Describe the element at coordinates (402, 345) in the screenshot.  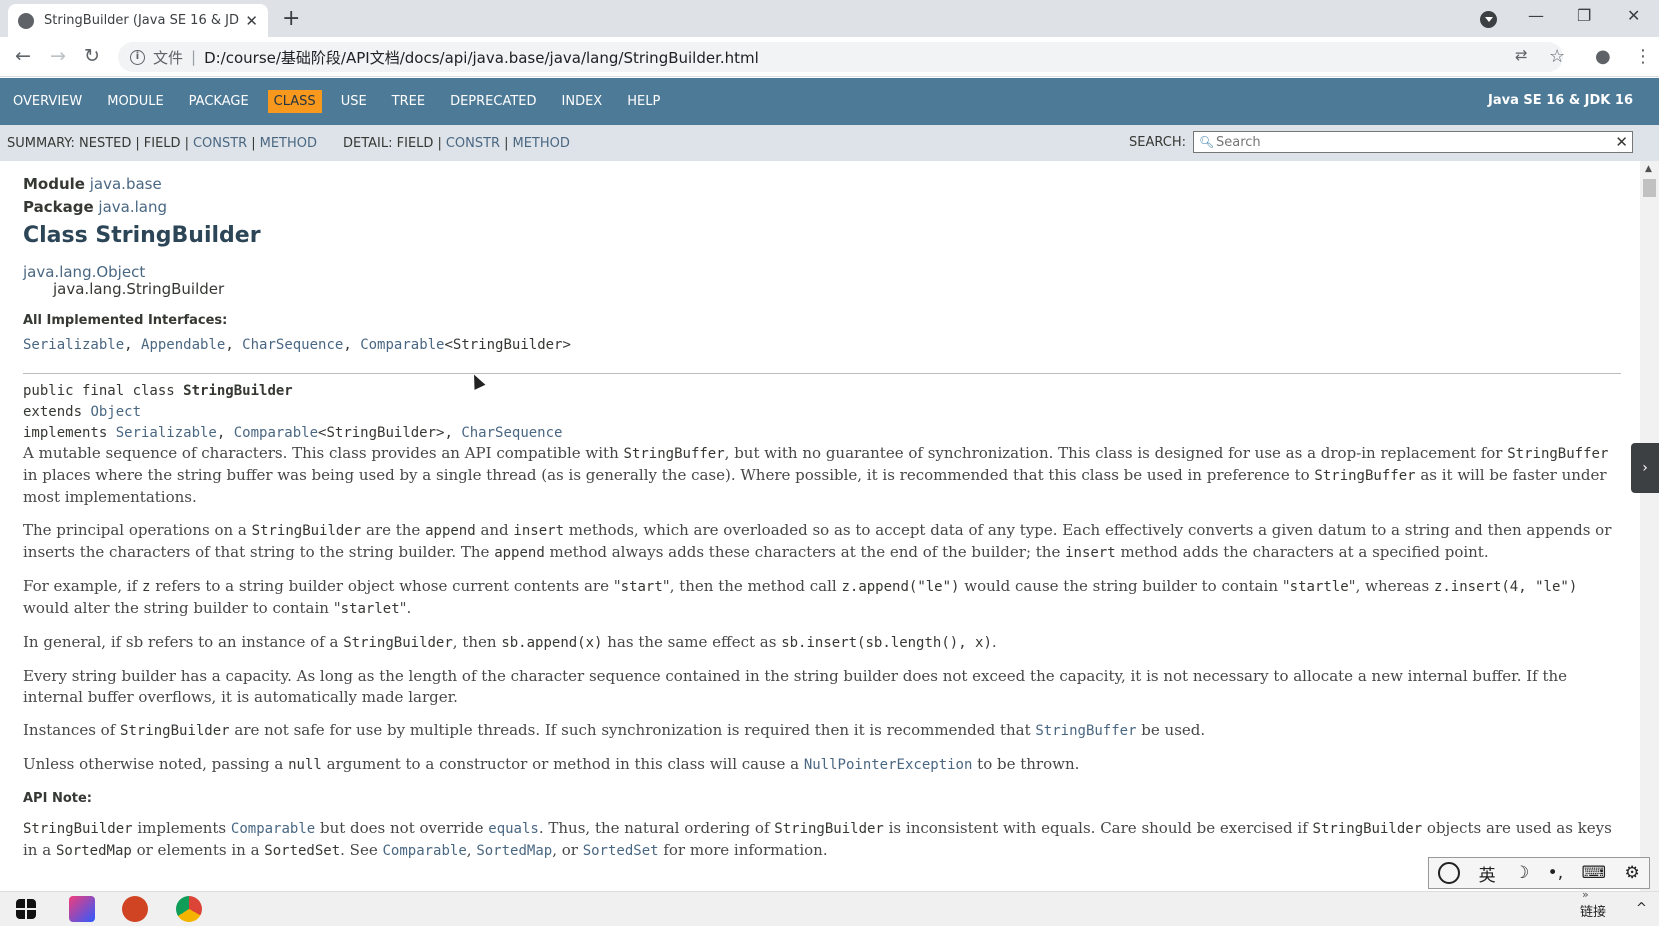
I see `impl-comparable-link: Comparable` at that location.